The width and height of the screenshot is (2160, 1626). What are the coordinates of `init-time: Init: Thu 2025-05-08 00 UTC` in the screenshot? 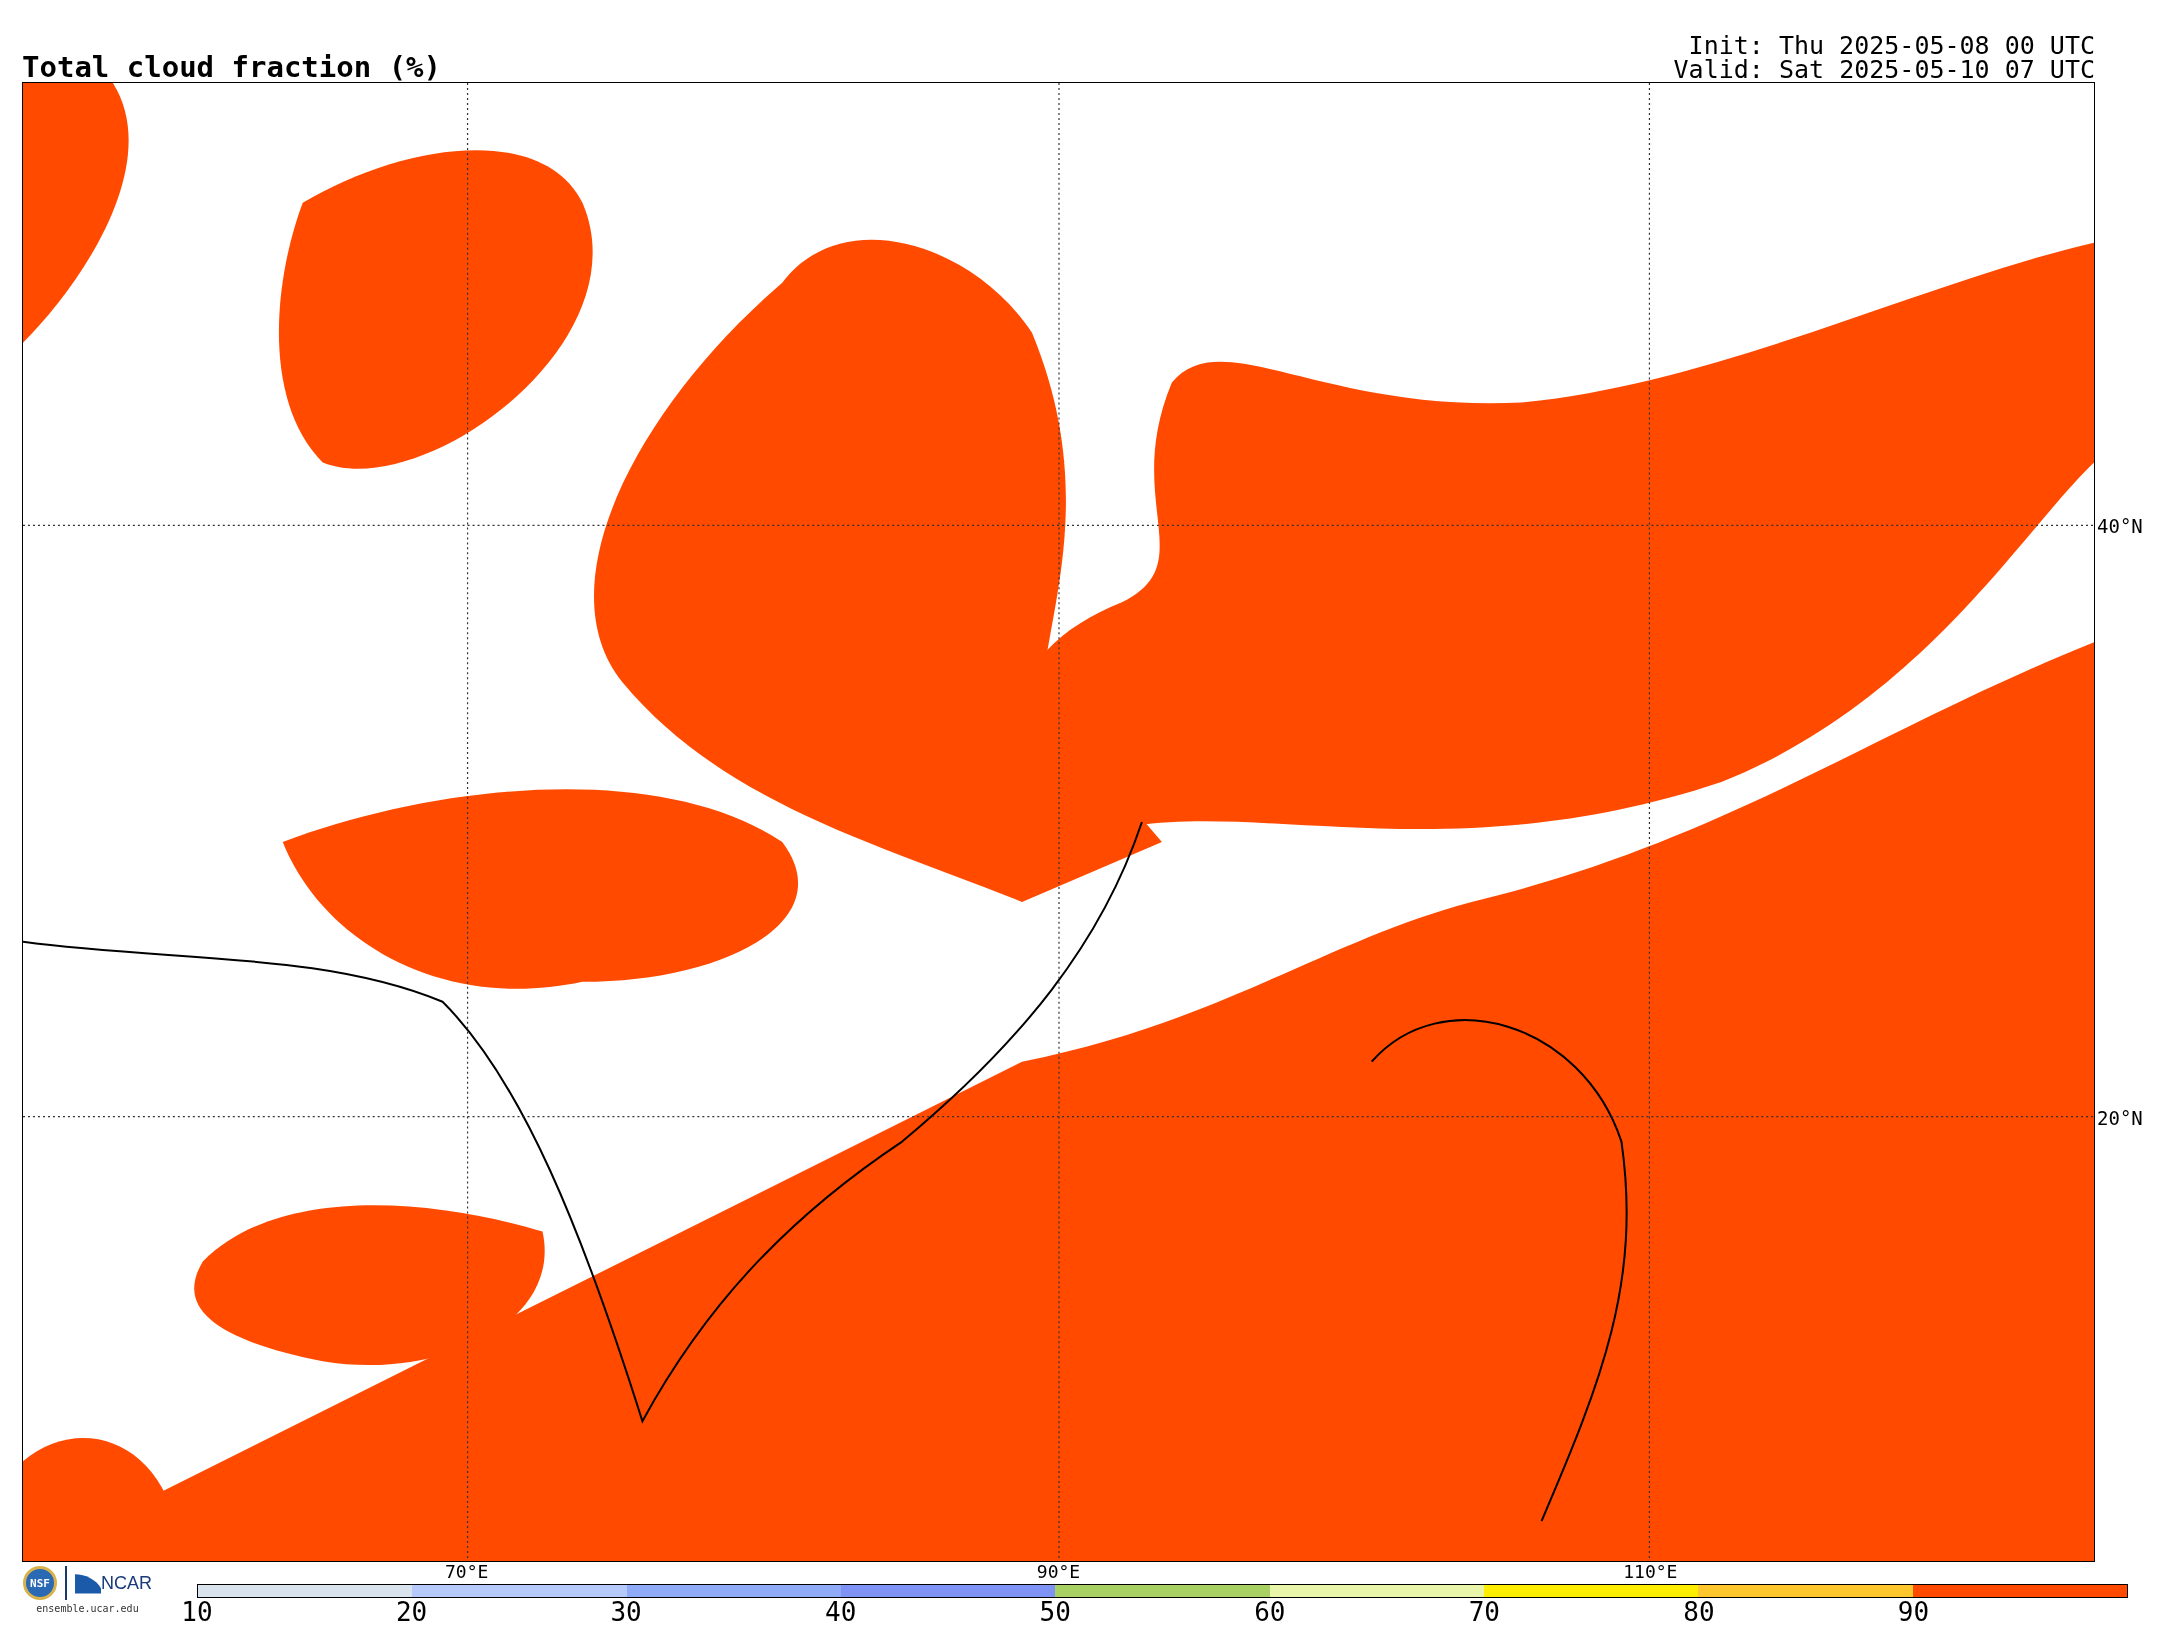 It's located at (1891, 46).